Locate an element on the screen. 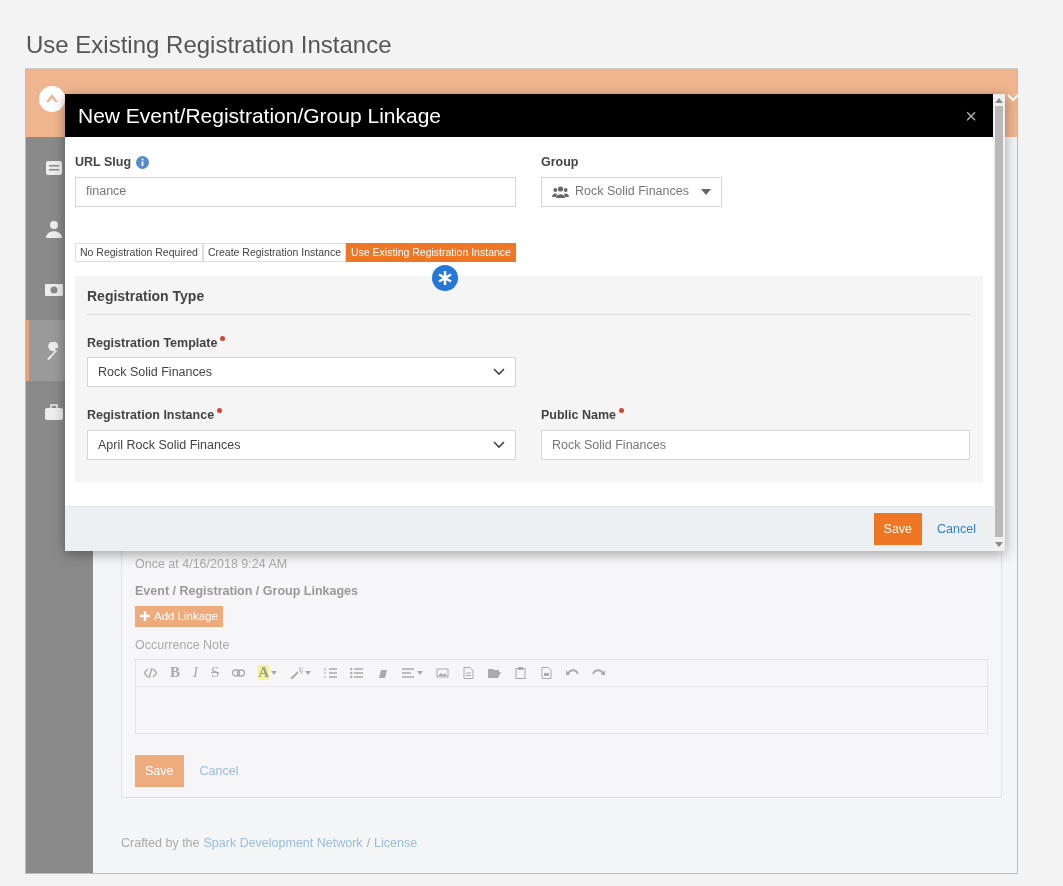 Image resolution: width=1063 pixels, height=886 pixels. page-title: Use Existing Registration Instance is located at coordinates (209, 45).